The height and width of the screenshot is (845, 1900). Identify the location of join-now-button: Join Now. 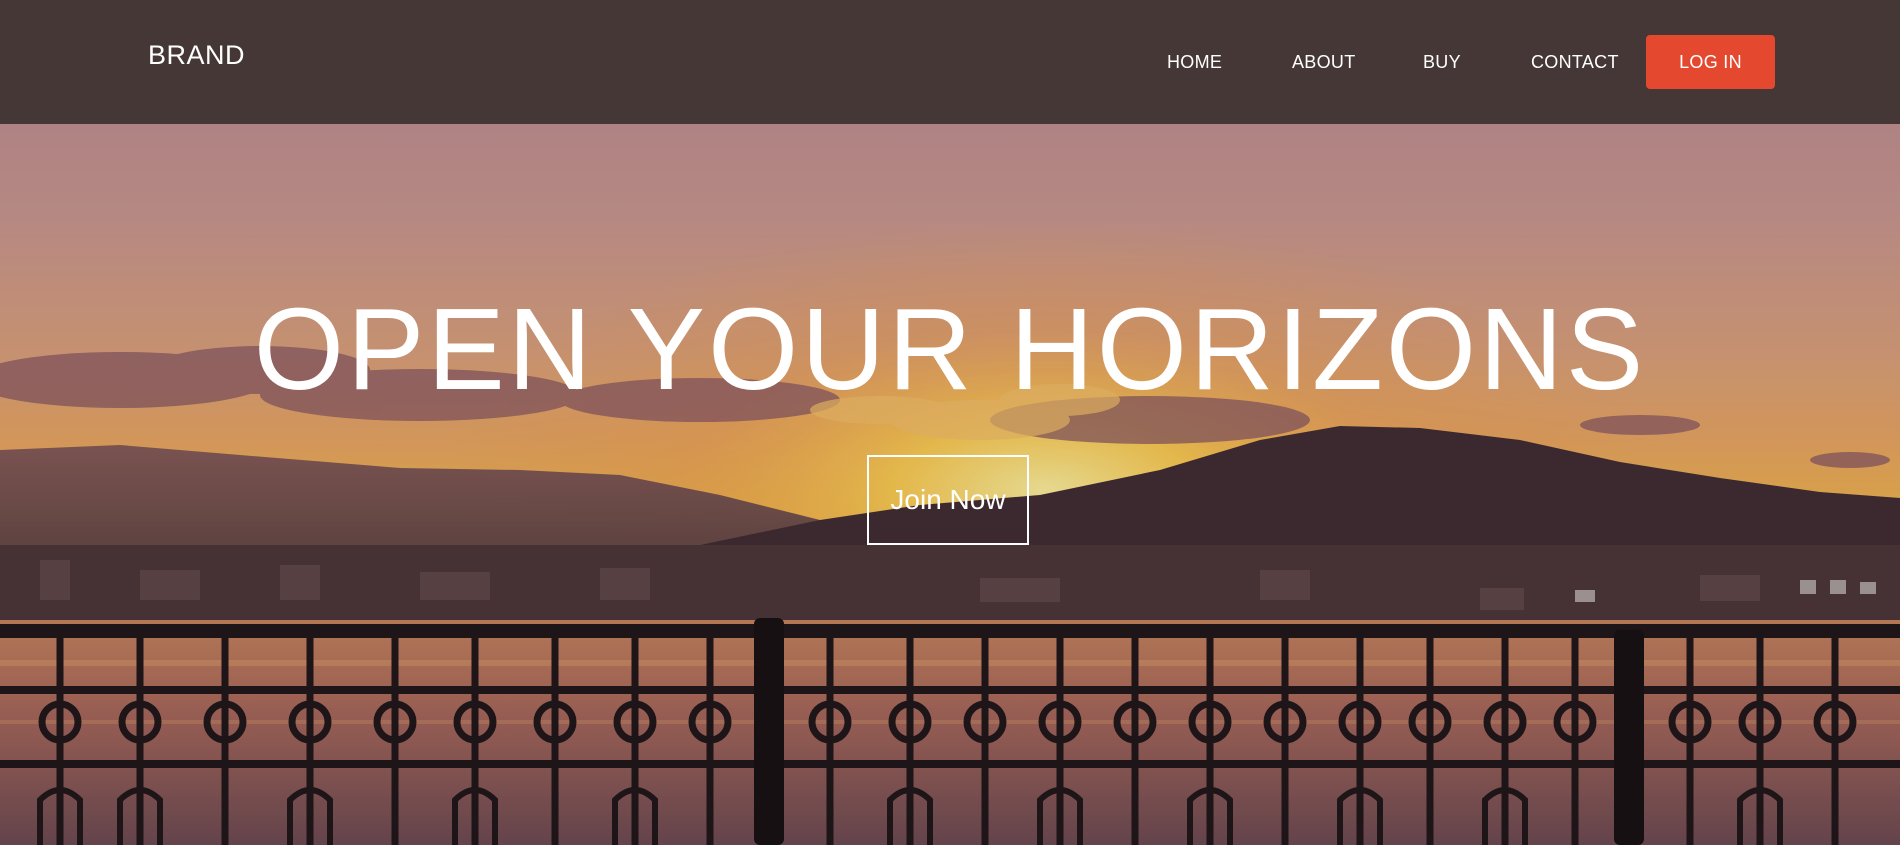
(948, 500).